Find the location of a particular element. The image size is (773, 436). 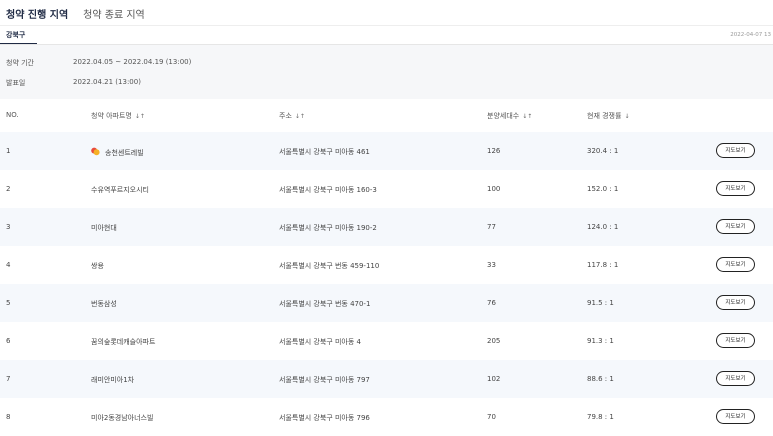

competition-rate: 320.4 : 1 is located at coordinates (603, 151).